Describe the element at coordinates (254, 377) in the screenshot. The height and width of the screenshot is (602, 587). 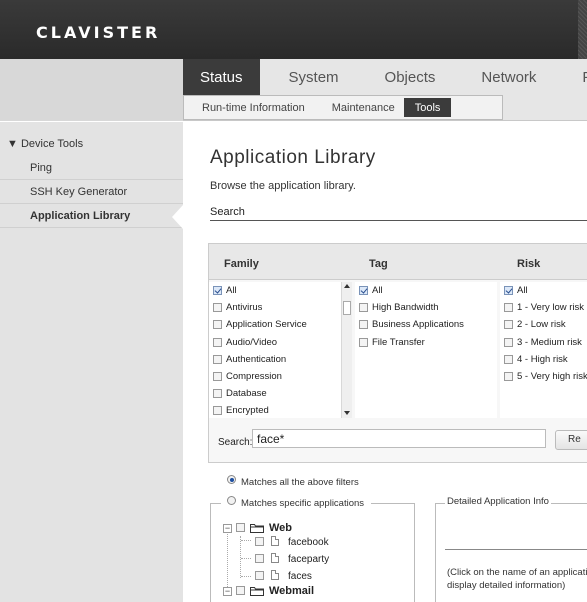
I see `option-label: Compression` at that location.